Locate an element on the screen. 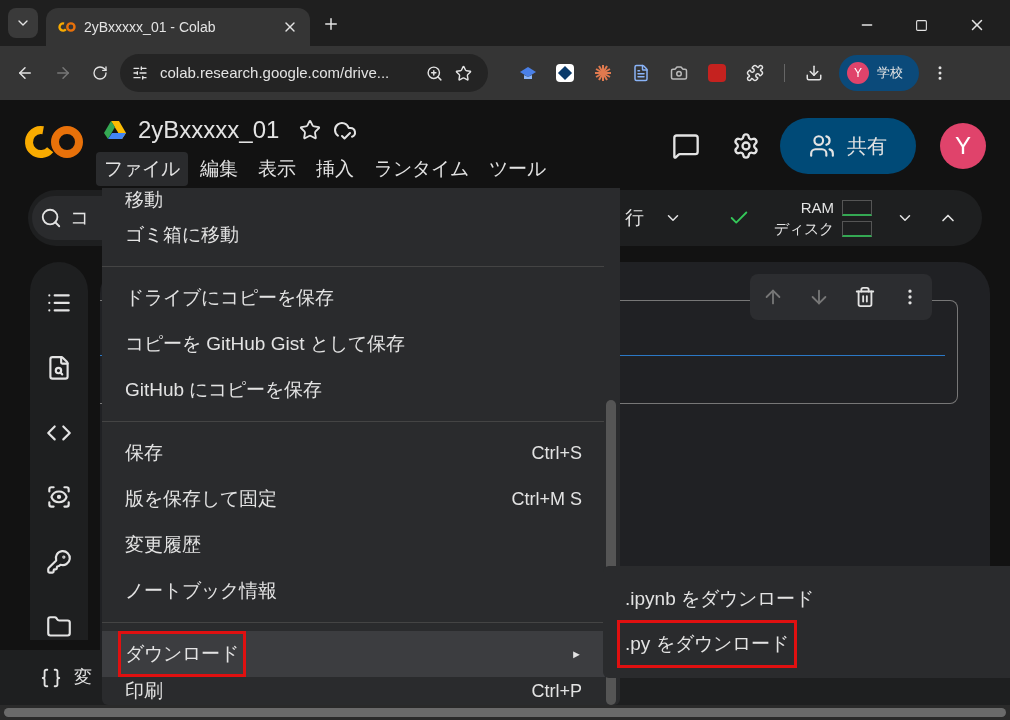 Image resolution: width=1010 pixels, height=720 pixels. menu-entry-label: GitHub にコピーを保存 is located at coordinates (224, 390).